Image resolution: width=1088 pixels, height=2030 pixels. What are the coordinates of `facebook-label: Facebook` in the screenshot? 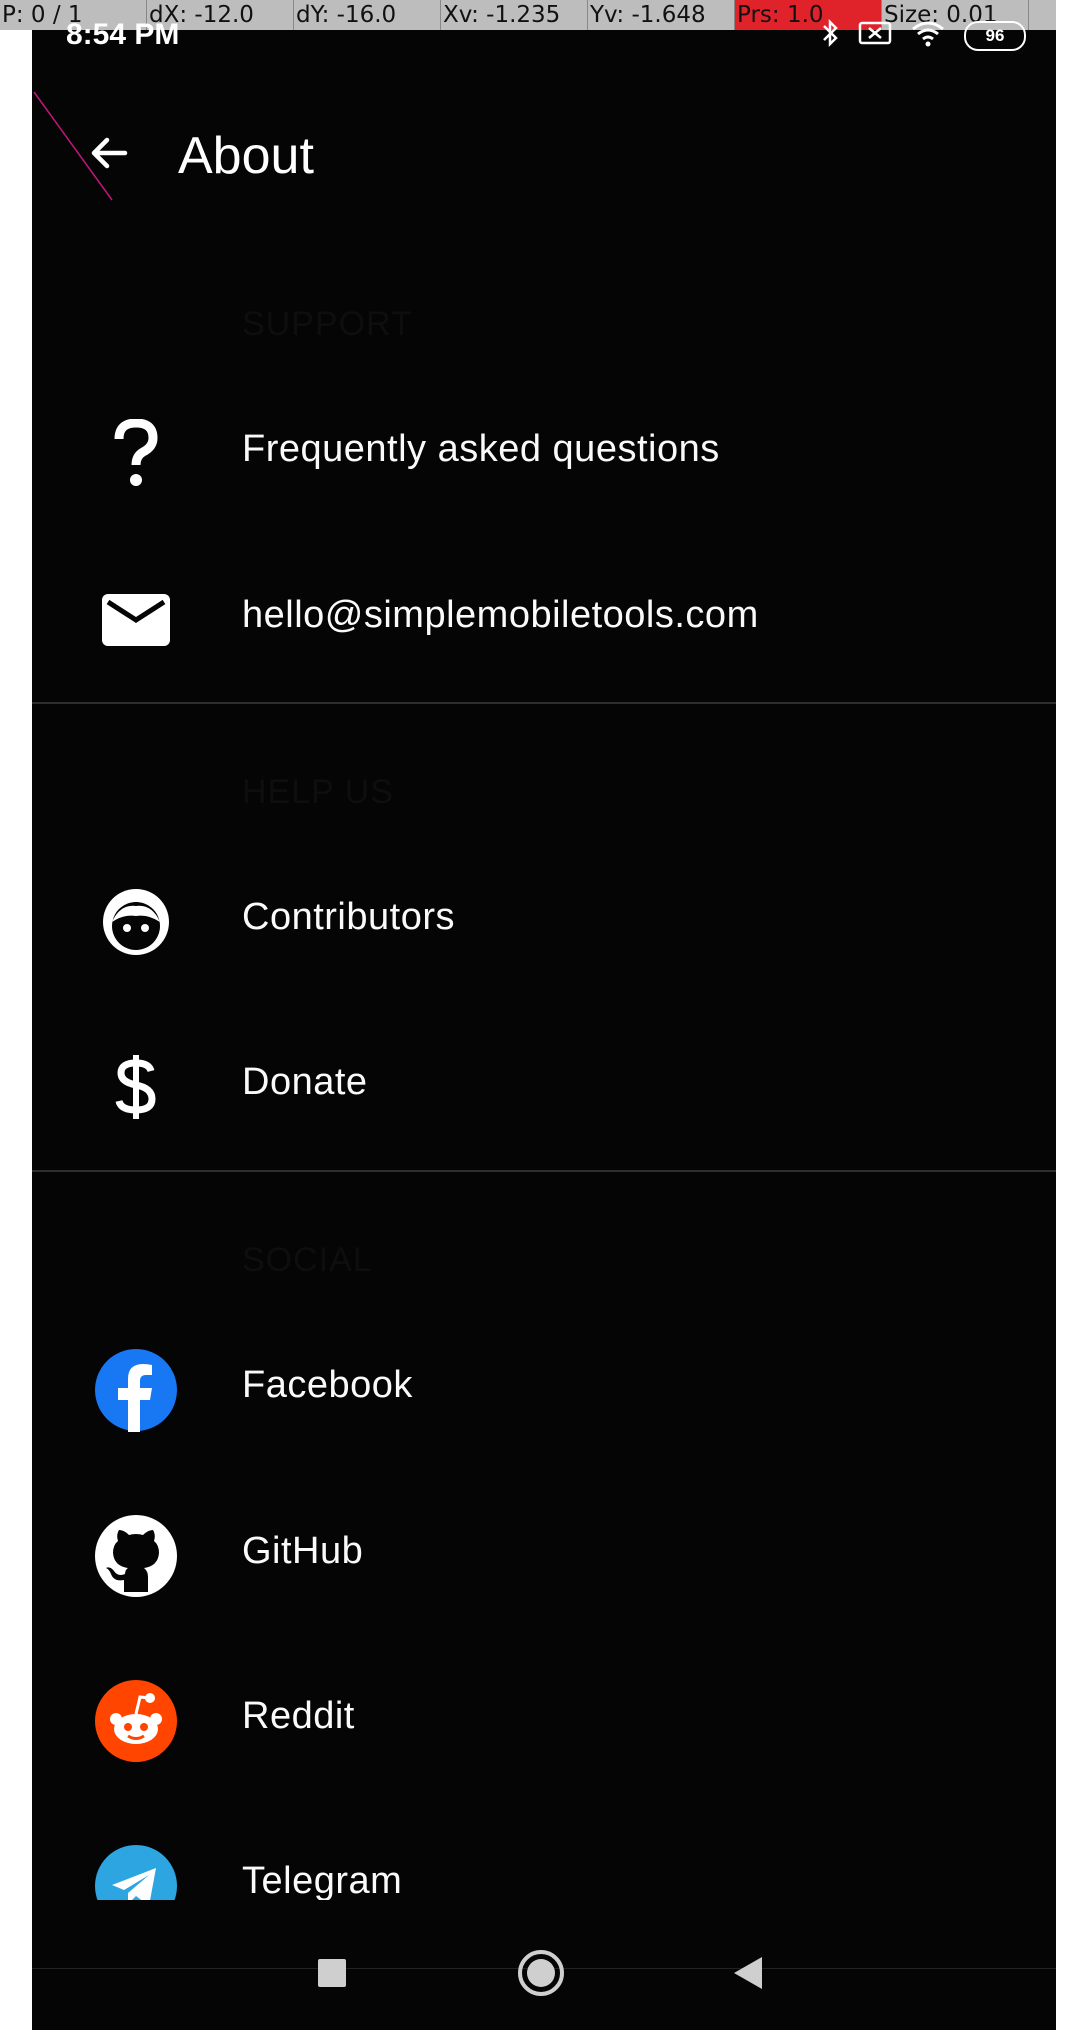 It's located at (327, 1385).